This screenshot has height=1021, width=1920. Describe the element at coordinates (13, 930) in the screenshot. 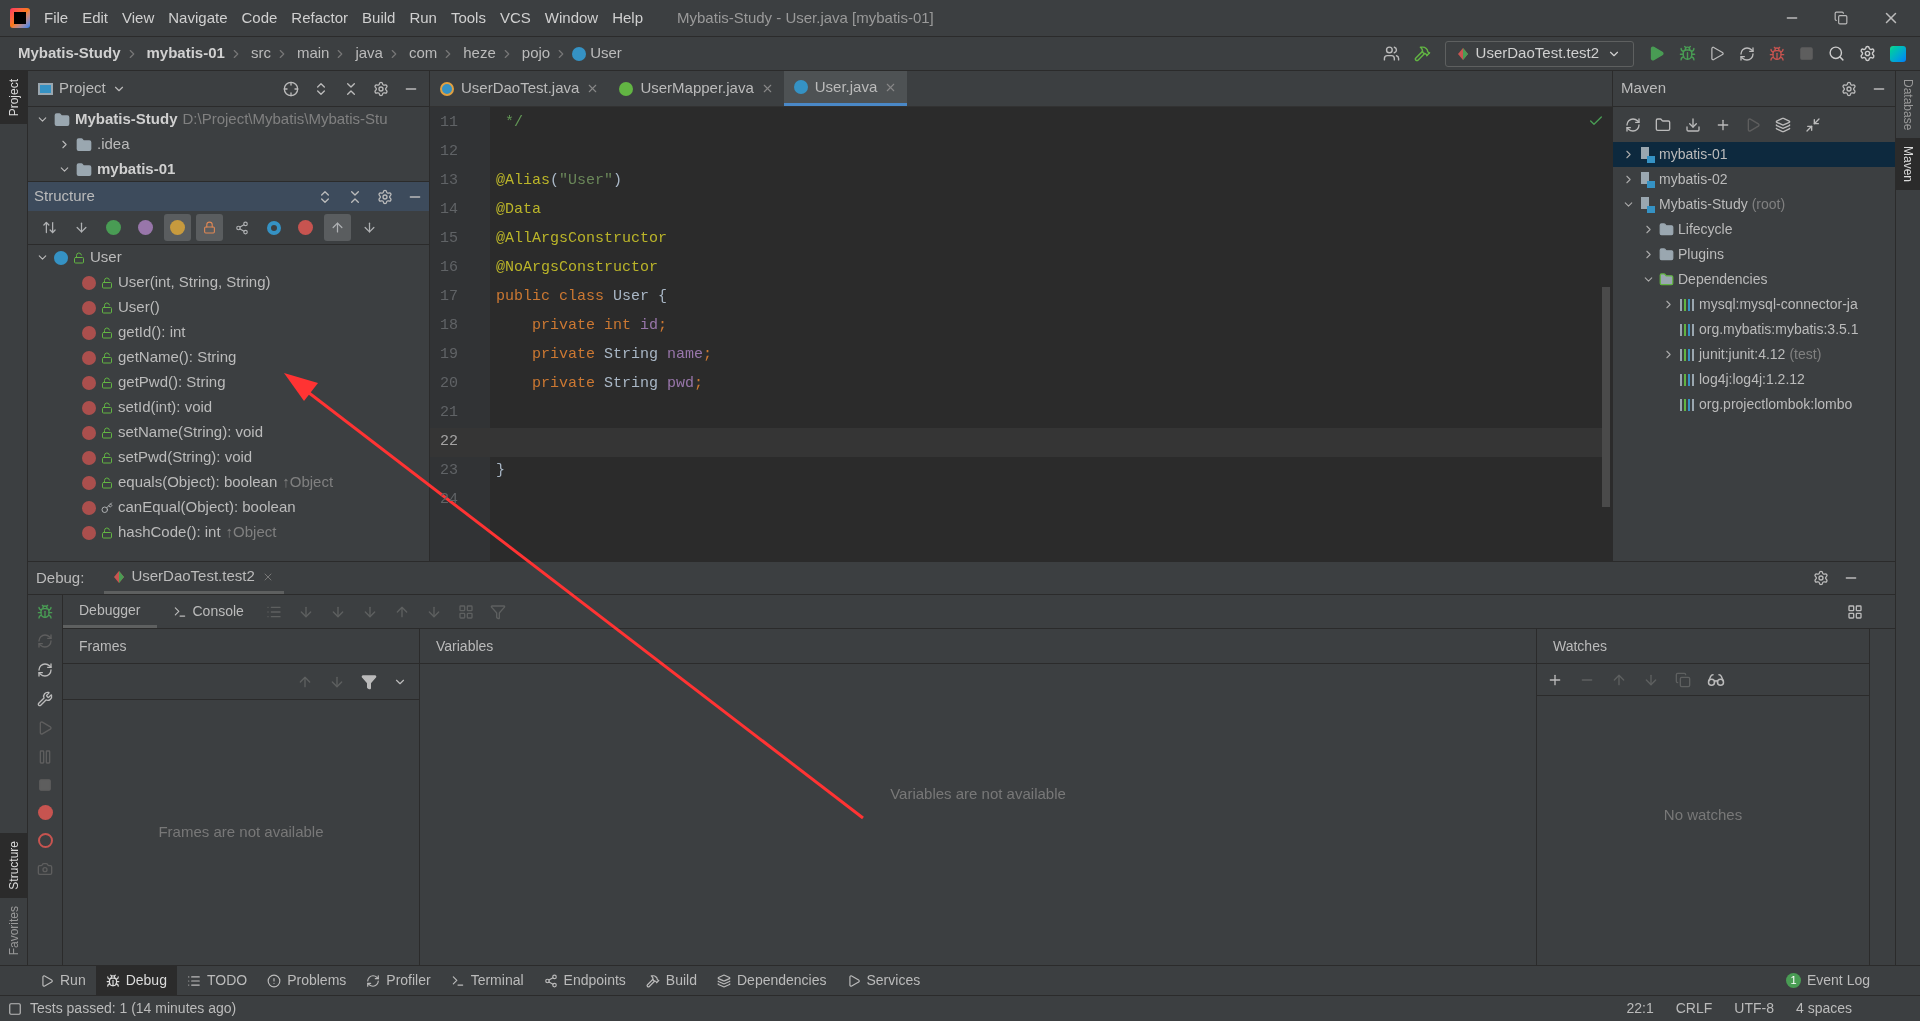

I see `tool-window-tab: Favorites` at that location.